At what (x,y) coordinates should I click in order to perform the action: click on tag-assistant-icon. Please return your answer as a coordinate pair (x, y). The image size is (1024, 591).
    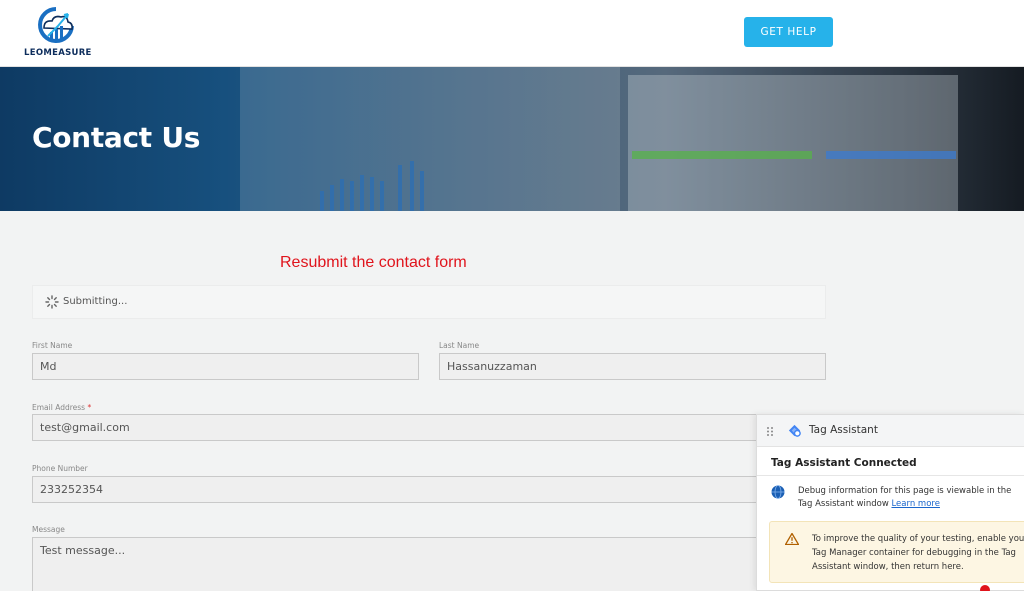
    Looking at the image, I should click on (794, 430).